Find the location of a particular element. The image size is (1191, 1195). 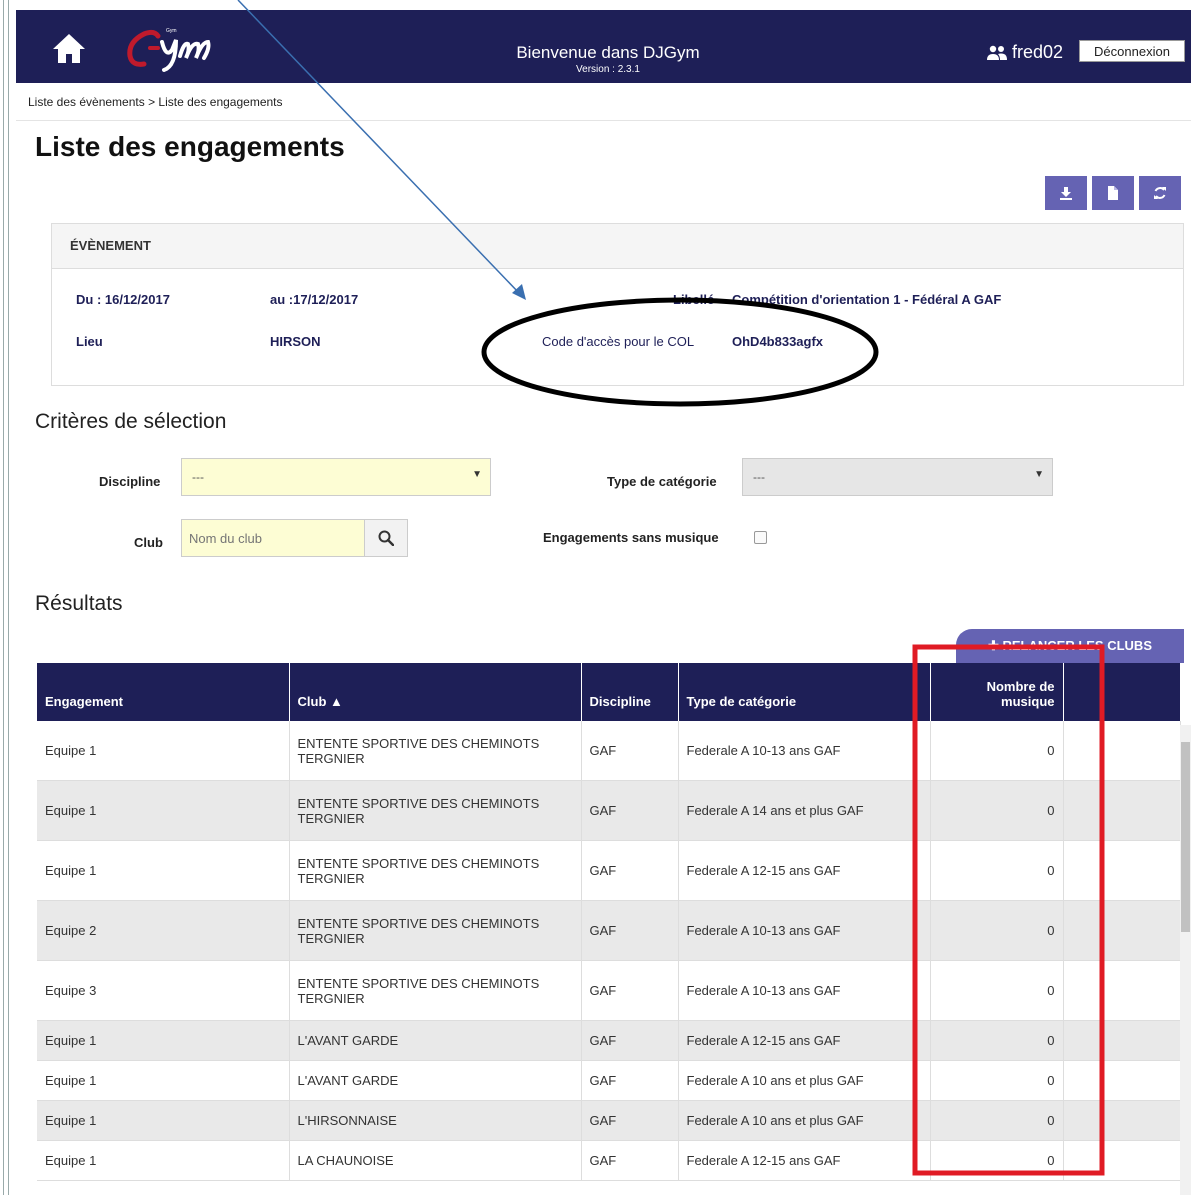

club-search-input is located at coordinates (273, 538).